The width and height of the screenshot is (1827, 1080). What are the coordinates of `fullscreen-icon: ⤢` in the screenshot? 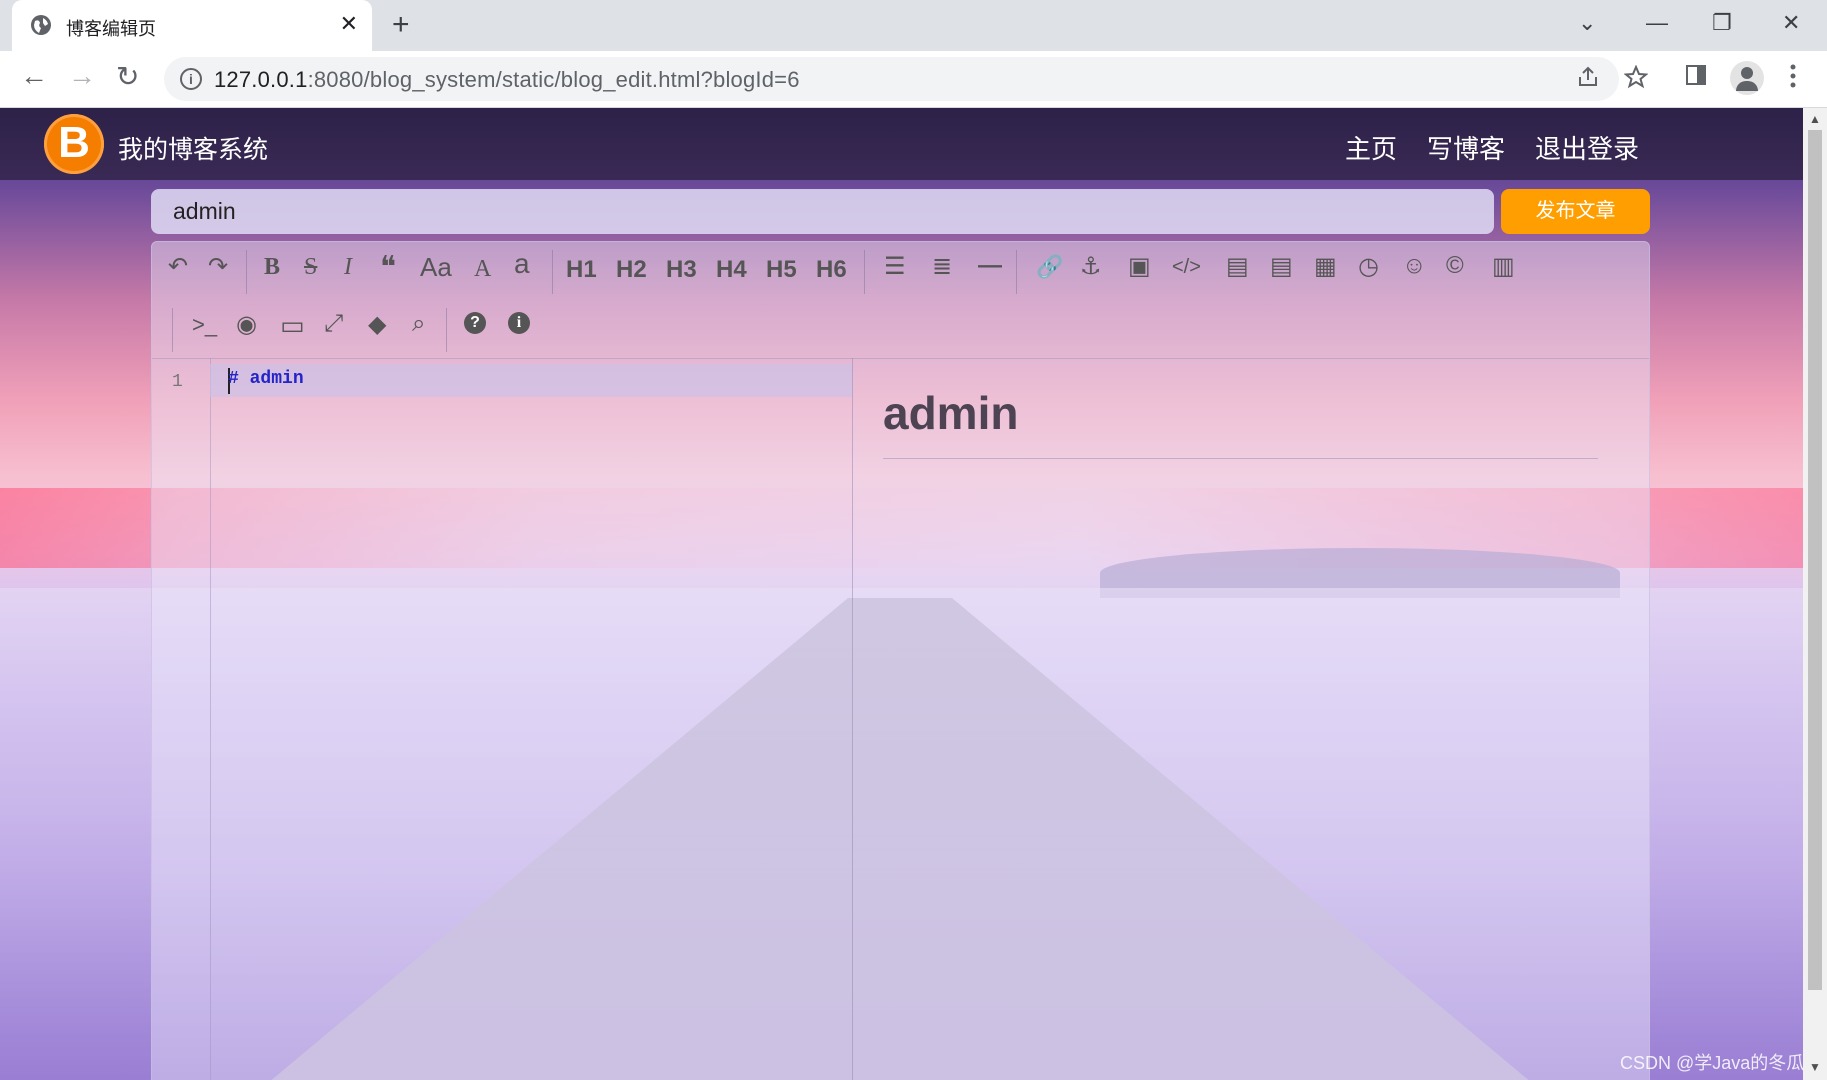 It's located at (333, 324).